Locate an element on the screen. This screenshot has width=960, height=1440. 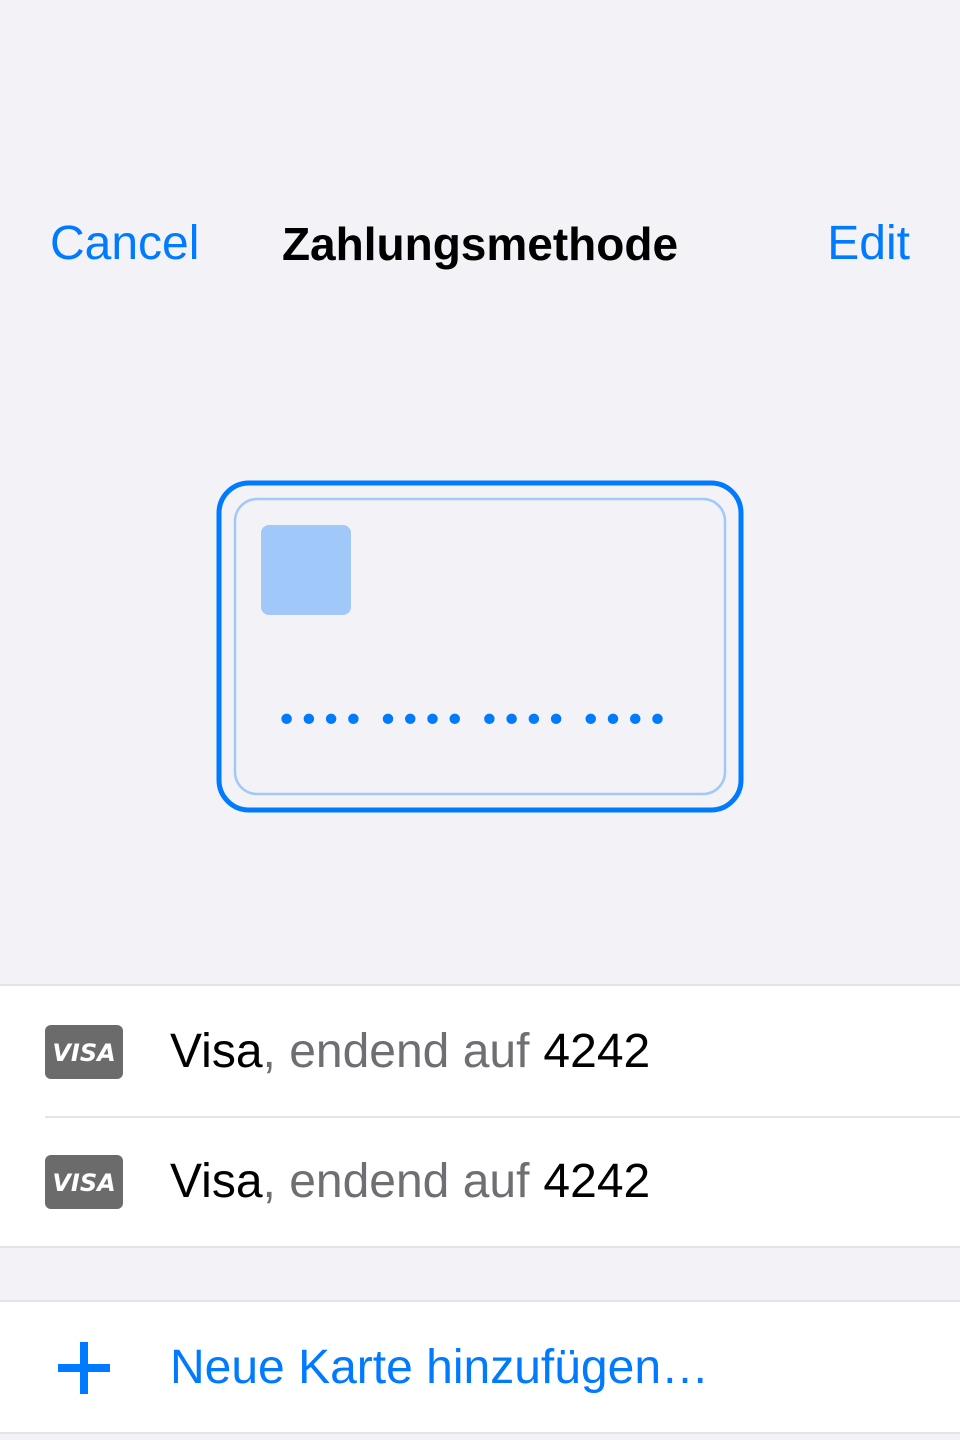
credit-card-icon: •••• •••• •••• •••• is located at coordinates (480, 646).